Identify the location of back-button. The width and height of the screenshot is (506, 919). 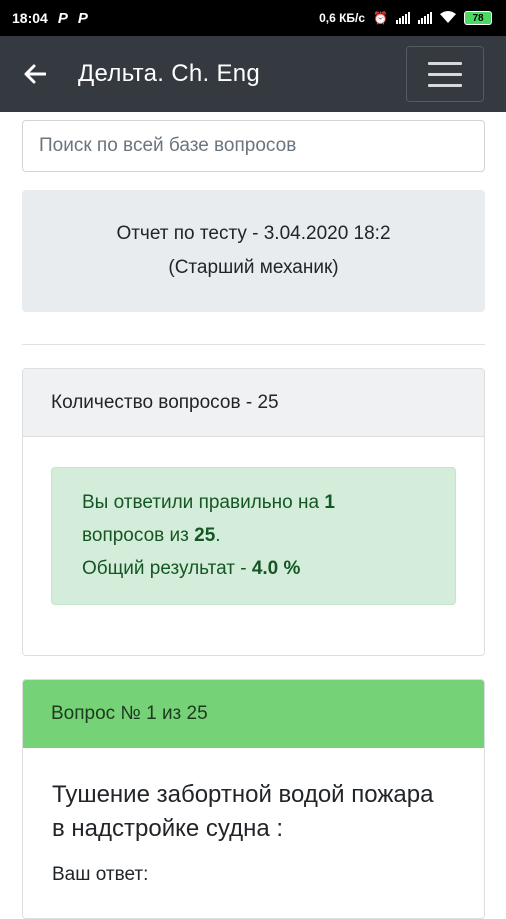
(35, 74).